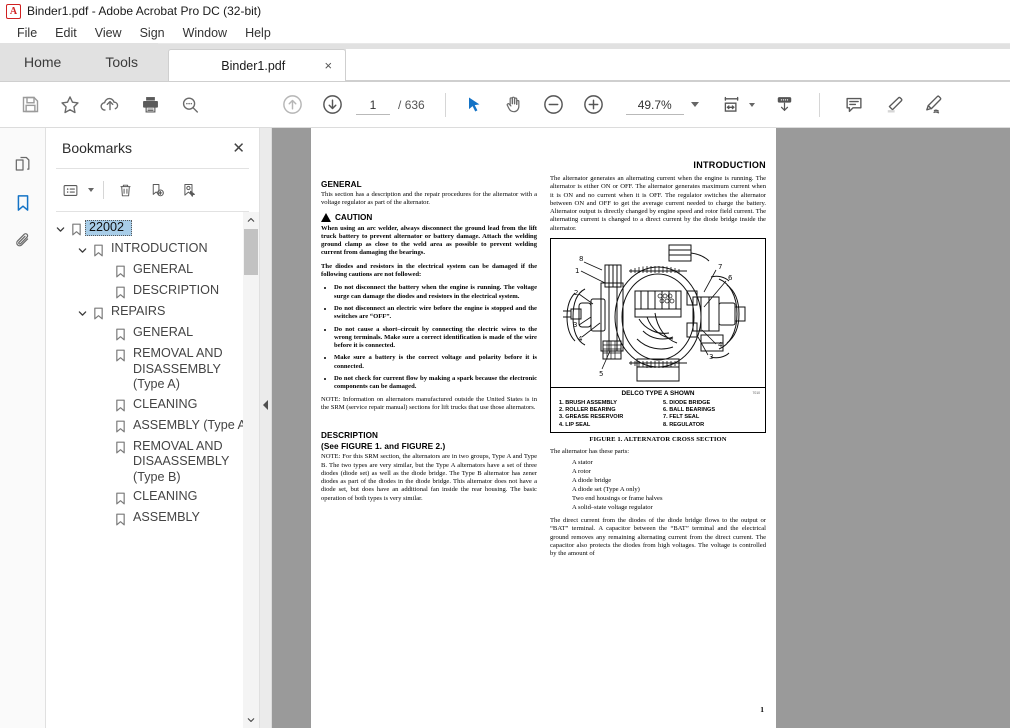 The width and height of the screenshot is (1010, 728). Describe the element at coordinates (732, 105) in the screenshot. I see `fit-width-button` at that location.